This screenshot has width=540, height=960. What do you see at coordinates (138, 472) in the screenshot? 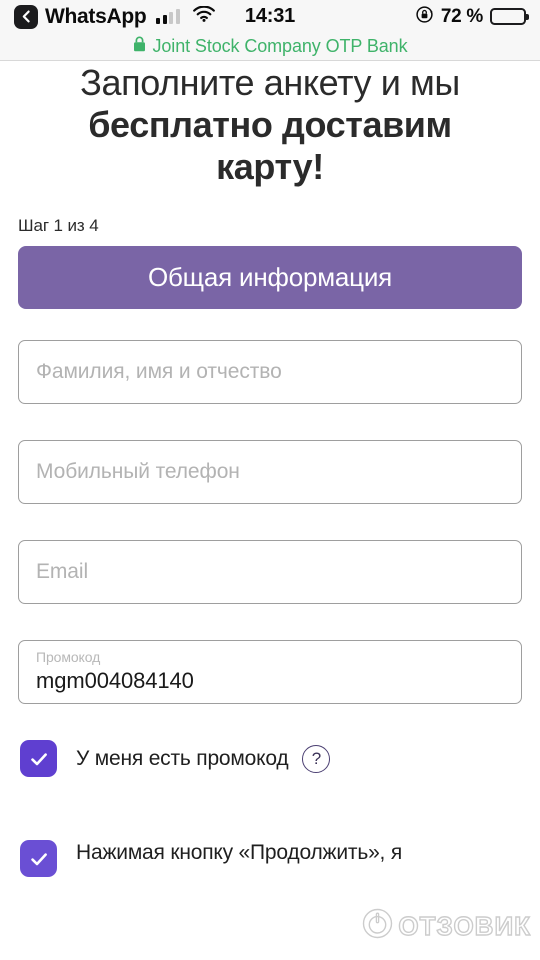
I see `phone-placeholder: Мобильный телефон` at bounding box center [138, 472].